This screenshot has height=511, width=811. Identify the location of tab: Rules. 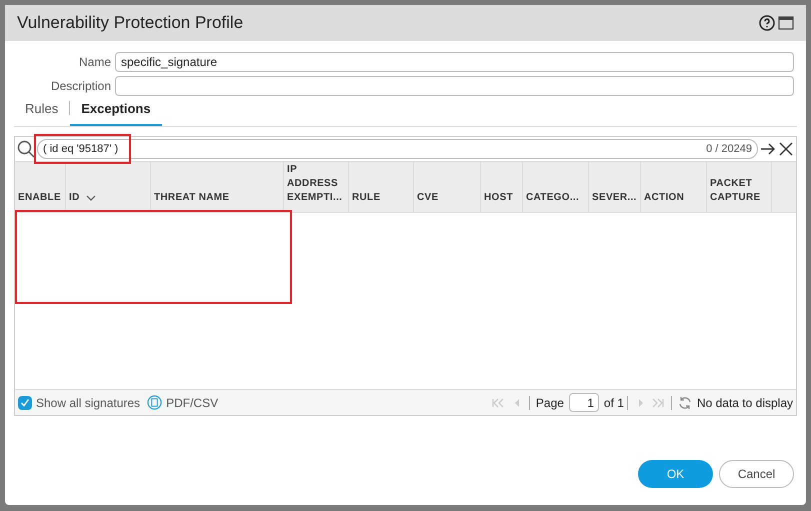
(42, 112).